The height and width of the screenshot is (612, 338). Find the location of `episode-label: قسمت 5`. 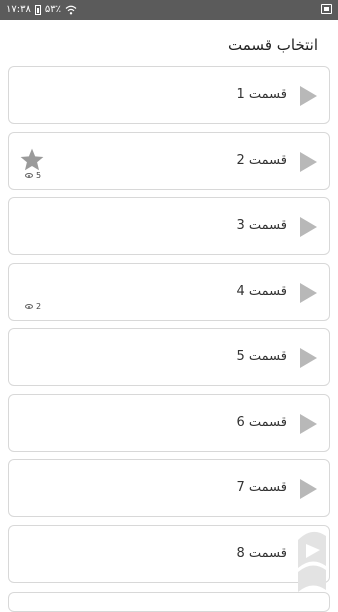

episode-label: قسمت 5 is located at coordinates (261, 356).